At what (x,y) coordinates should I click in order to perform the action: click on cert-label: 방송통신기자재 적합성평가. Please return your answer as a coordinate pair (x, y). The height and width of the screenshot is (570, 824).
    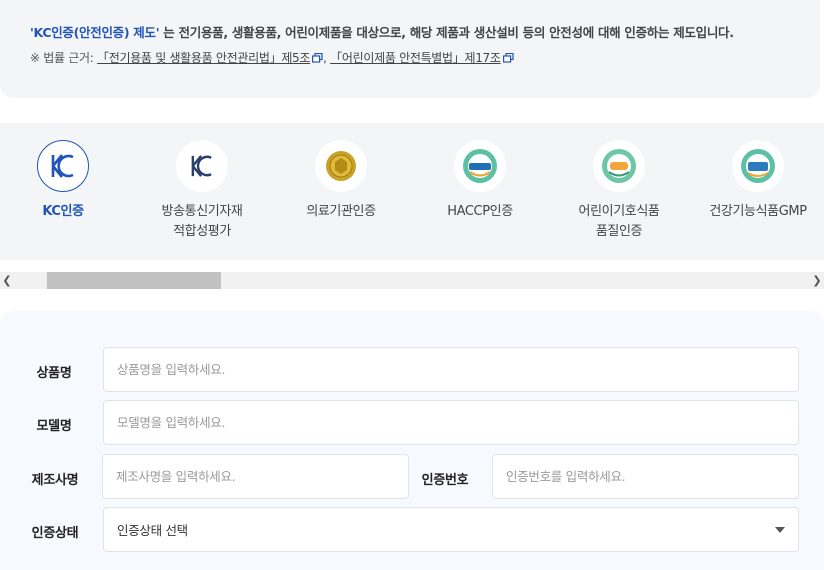
    Looking at the image, I should click on (202, 222).